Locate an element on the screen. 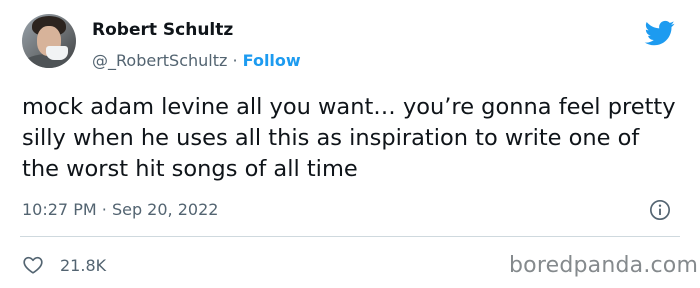 This screenshot has height=288, width=700. avatar is located at coordinates (49, 41).